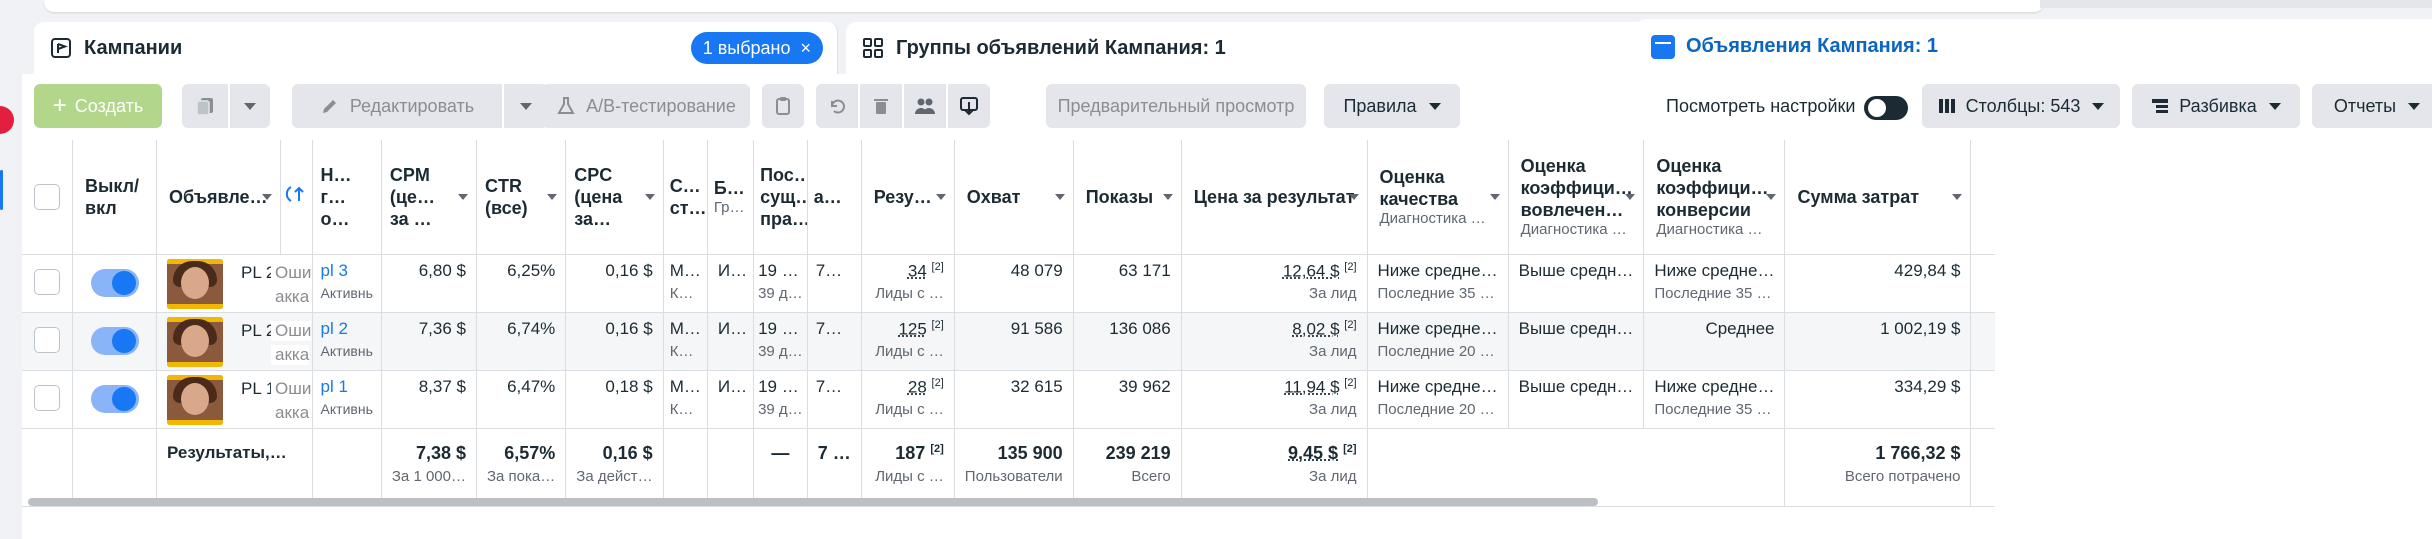 This screenshot has height=539, width=2432. What do you see at coordinates (114, 197) in the screenshot?
I see `col-onoff: Выкл/ вкл` at bounding box center [114, 197].